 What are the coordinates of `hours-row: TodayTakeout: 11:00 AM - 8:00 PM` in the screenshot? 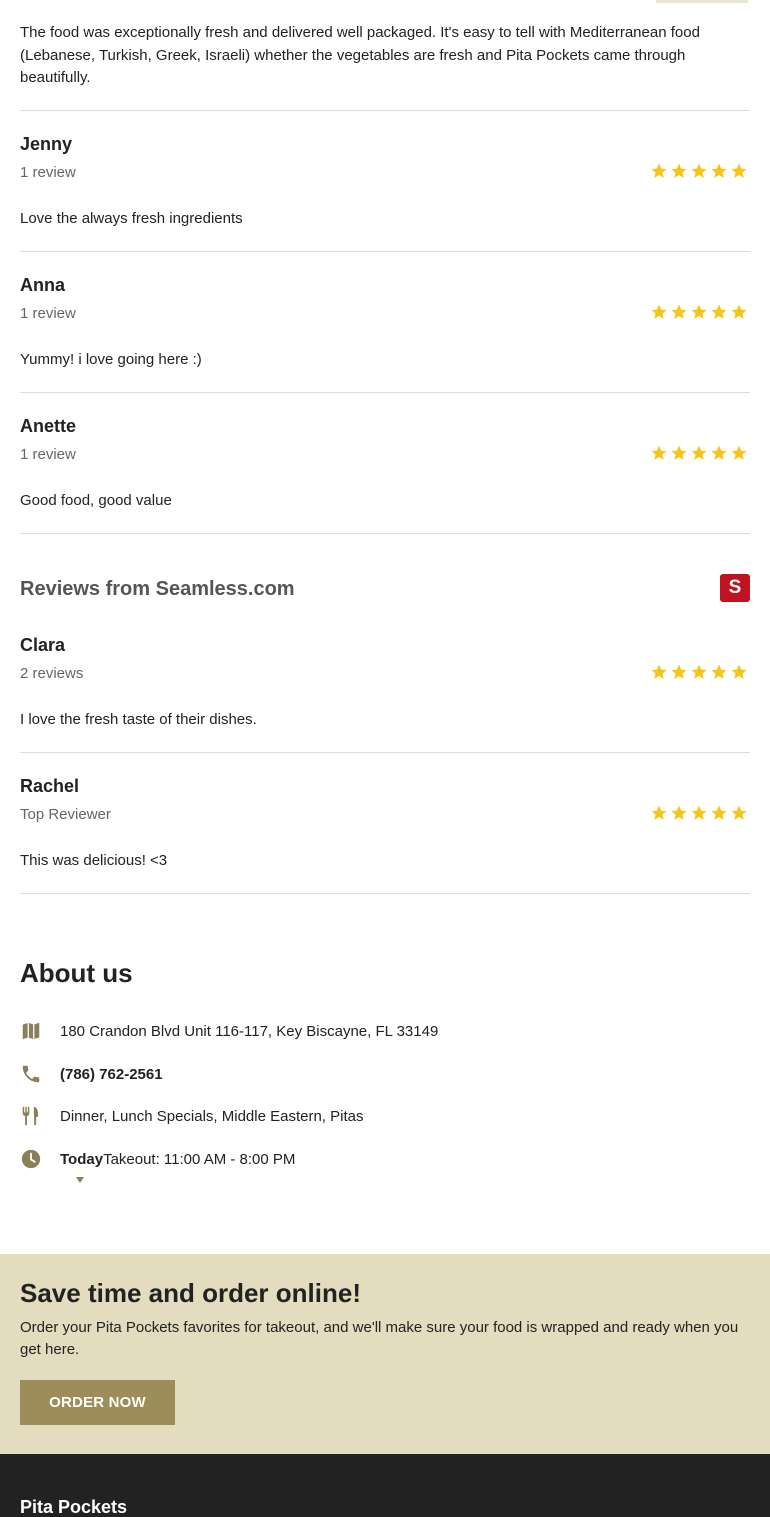 It's located at (385, 1160).